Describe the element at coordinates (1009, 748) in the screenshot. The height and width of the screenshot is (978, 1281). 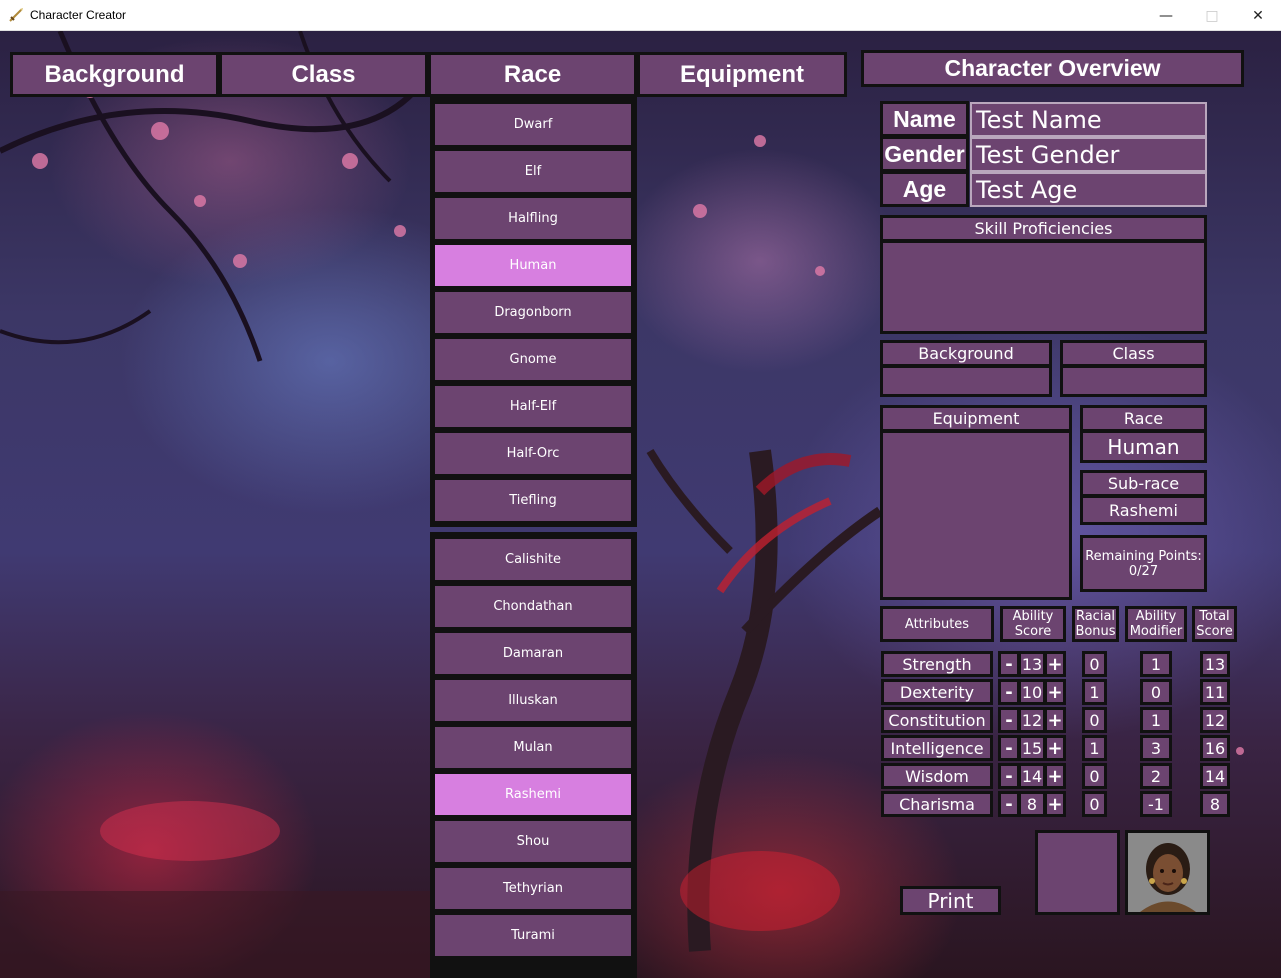
I see `attr-intelligence-minus: -` at that location.